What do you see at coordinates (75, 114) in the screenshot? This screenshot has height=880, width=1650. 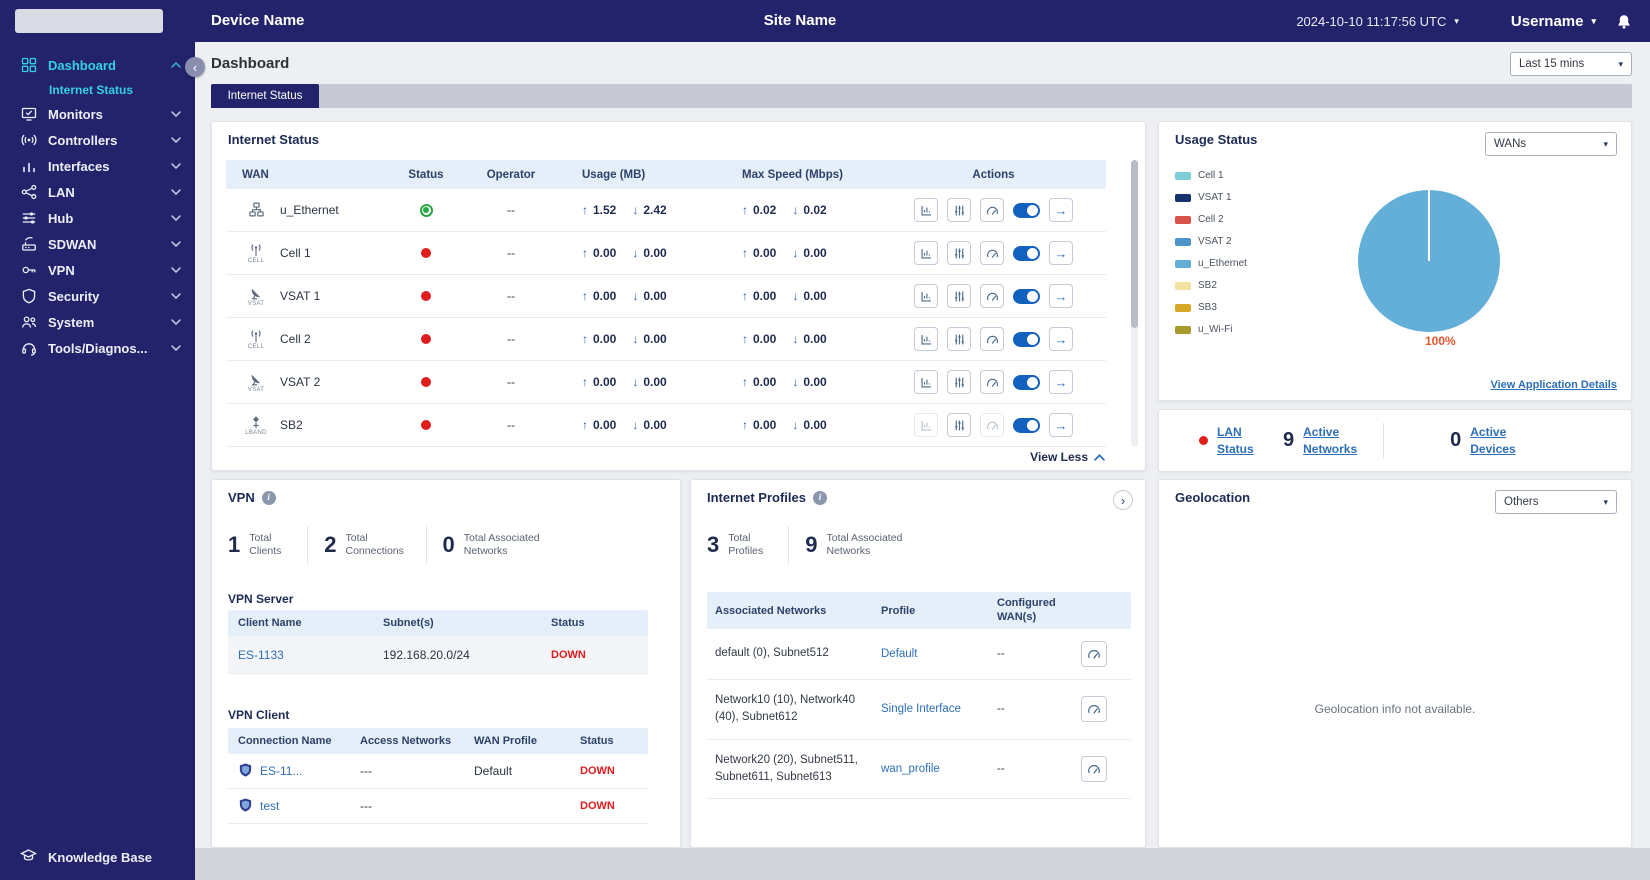 I see `sidebar-item-label: Monitors` at bounding box center [75, 114].